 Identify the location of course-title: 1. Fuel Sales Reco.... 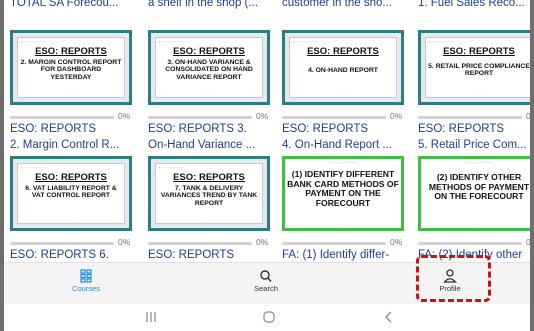
(474, 4).